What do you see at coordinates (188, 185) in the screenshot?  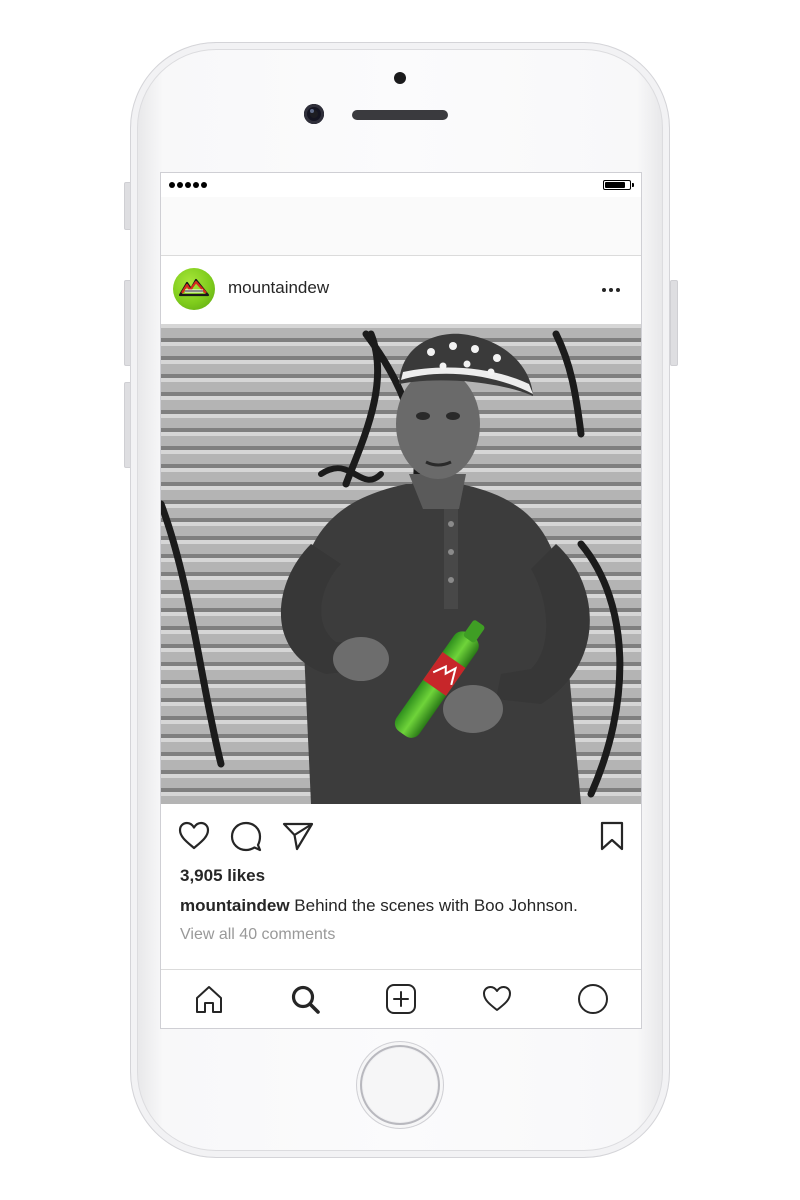 I see `signal-strength-icon` at bounding box center [188, 185].